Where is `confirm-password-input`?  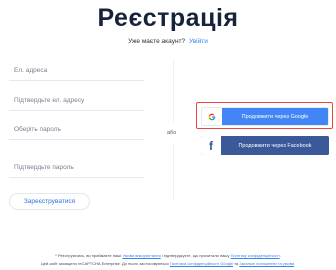
confirm-password-input is located at coordinates (76, 167).